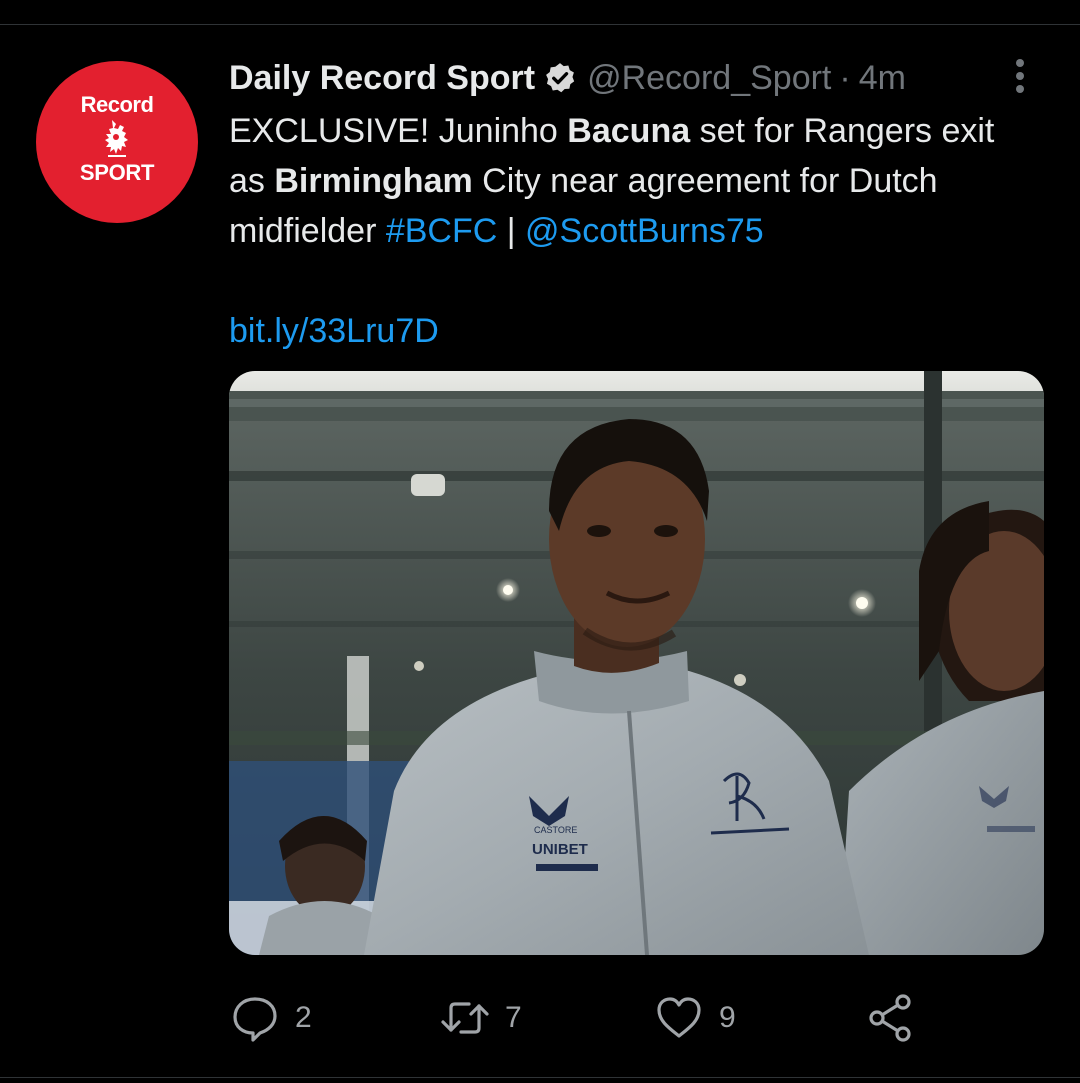  Describe the element at coordinates (334, 331) in the screenshot. I see `article-link: bit.ly/33Lru7D` at that location.